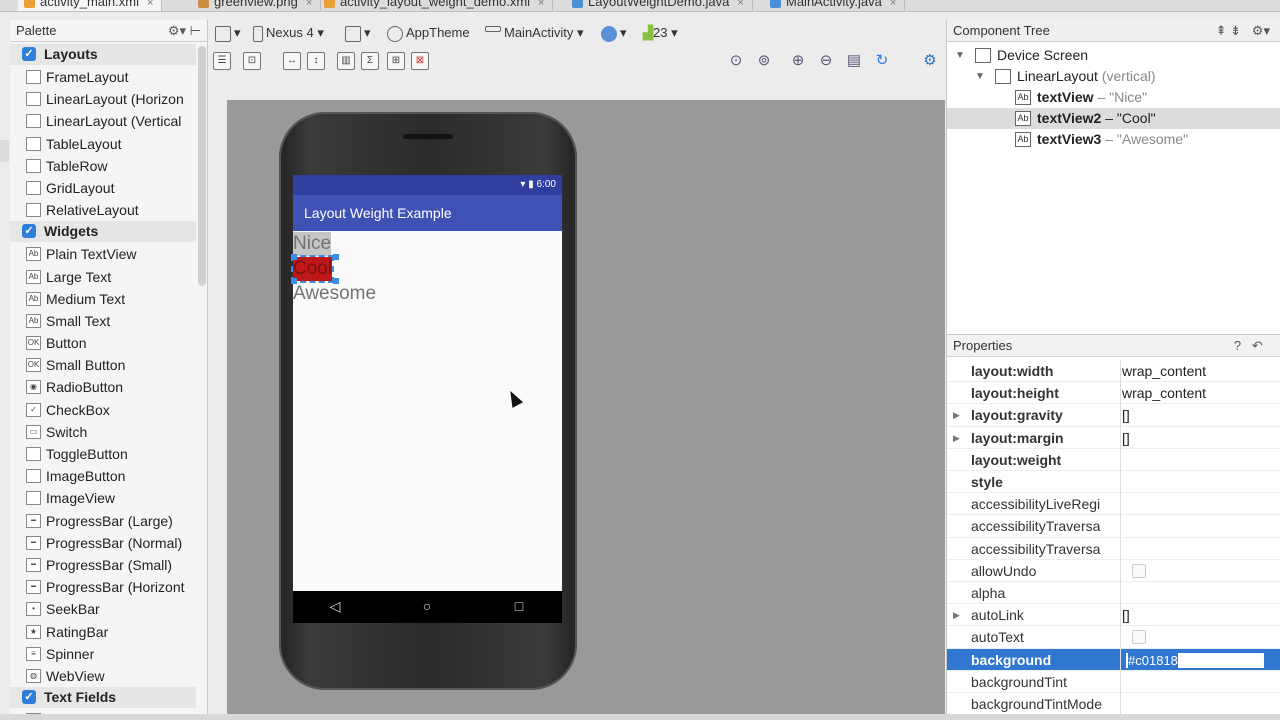 This screenshot has height=720, width=1280. I want to click on palette-item: TableRow, so click(103, 166).